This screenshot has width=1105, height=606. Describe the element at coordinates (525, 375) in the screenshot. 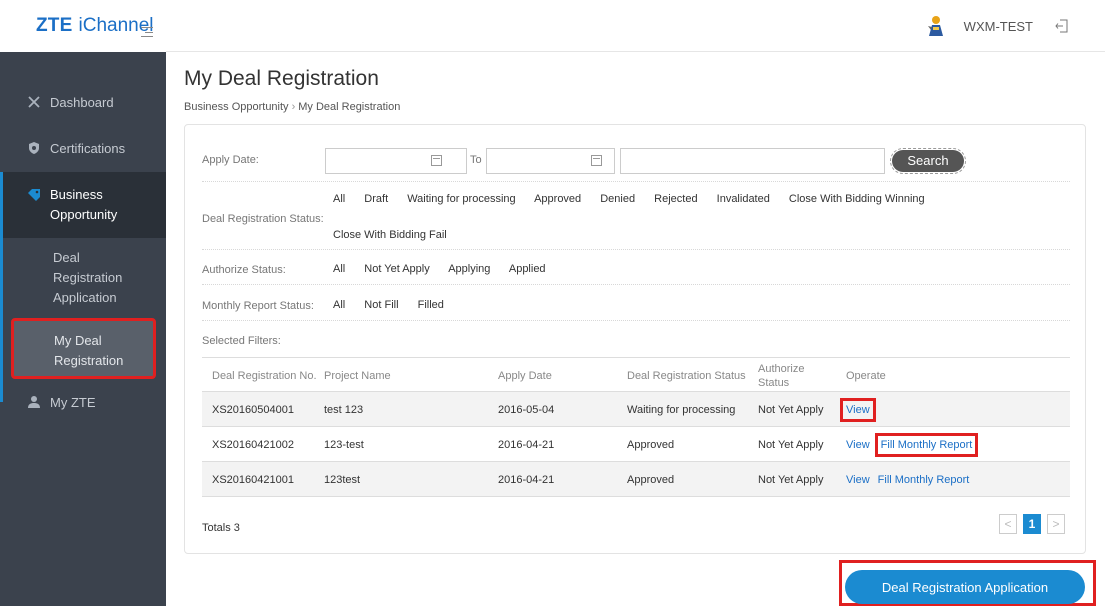

I see `col-header-date: Apply Date` at that location.